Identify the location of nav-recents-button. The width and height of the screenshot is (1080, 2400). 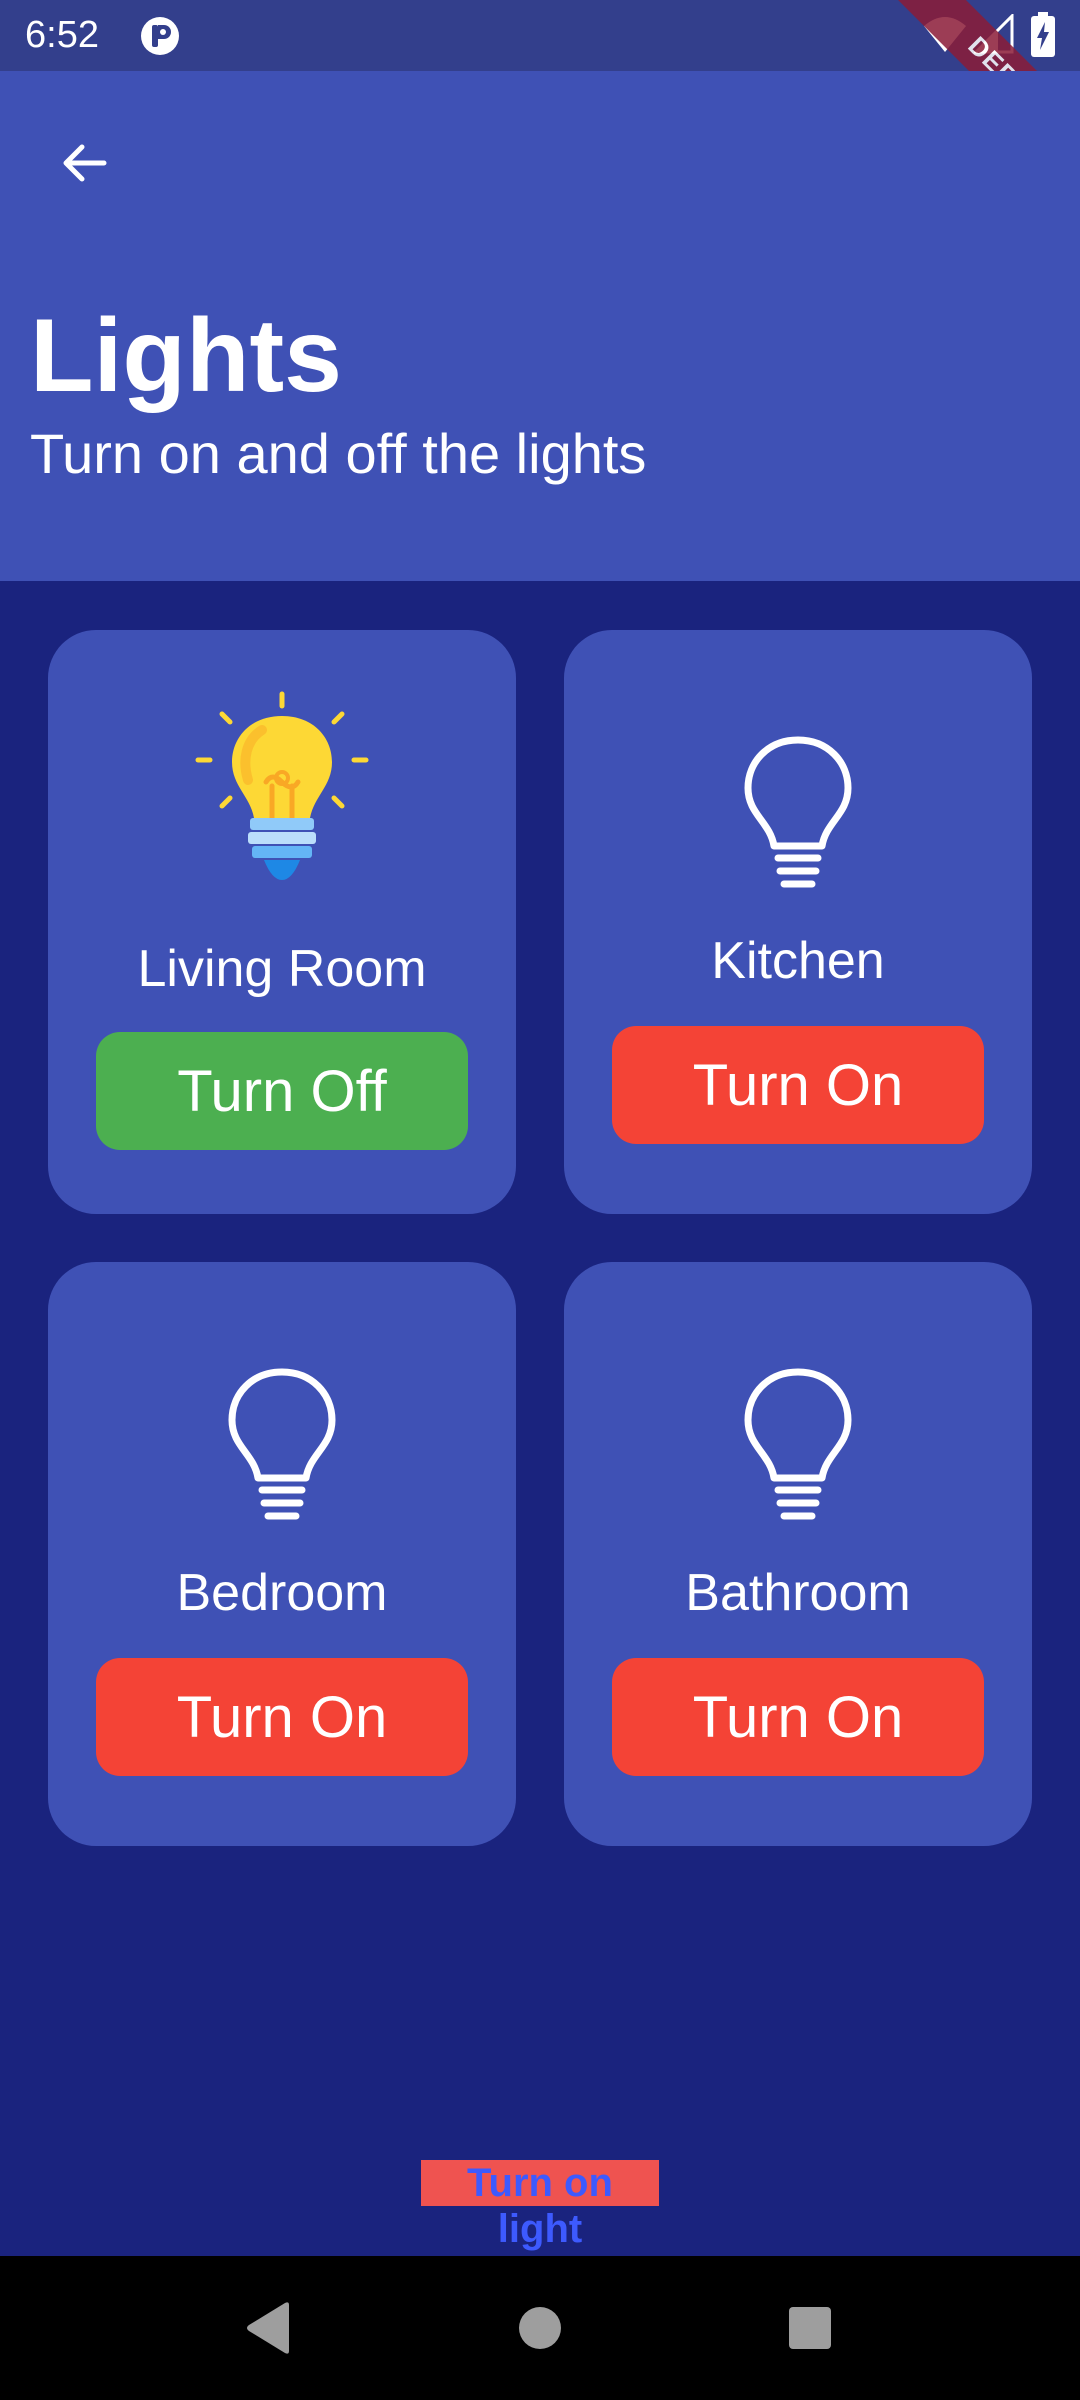
(810, 2328).